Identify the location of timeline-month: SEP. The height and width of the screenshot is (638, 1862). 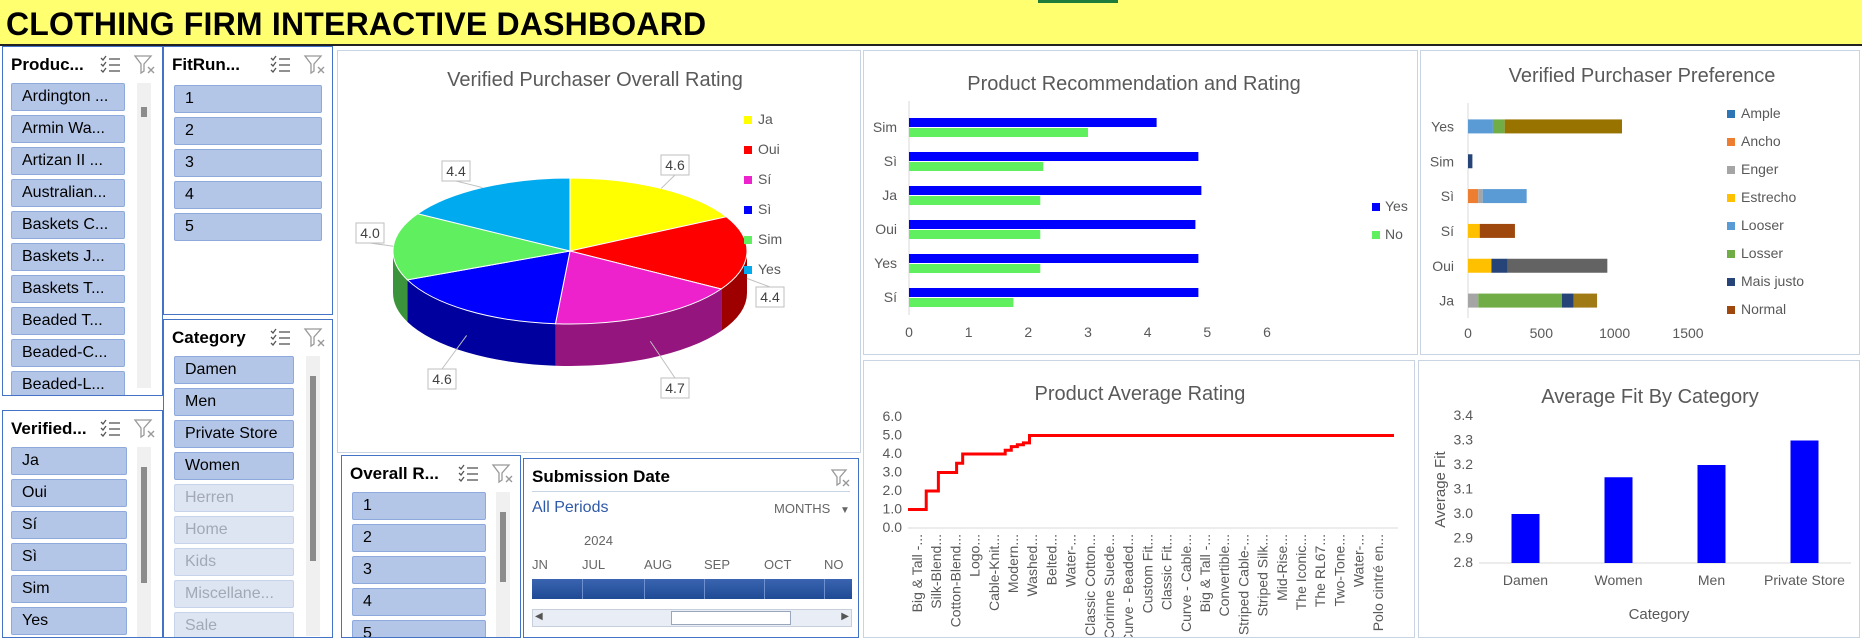
(717, 564).